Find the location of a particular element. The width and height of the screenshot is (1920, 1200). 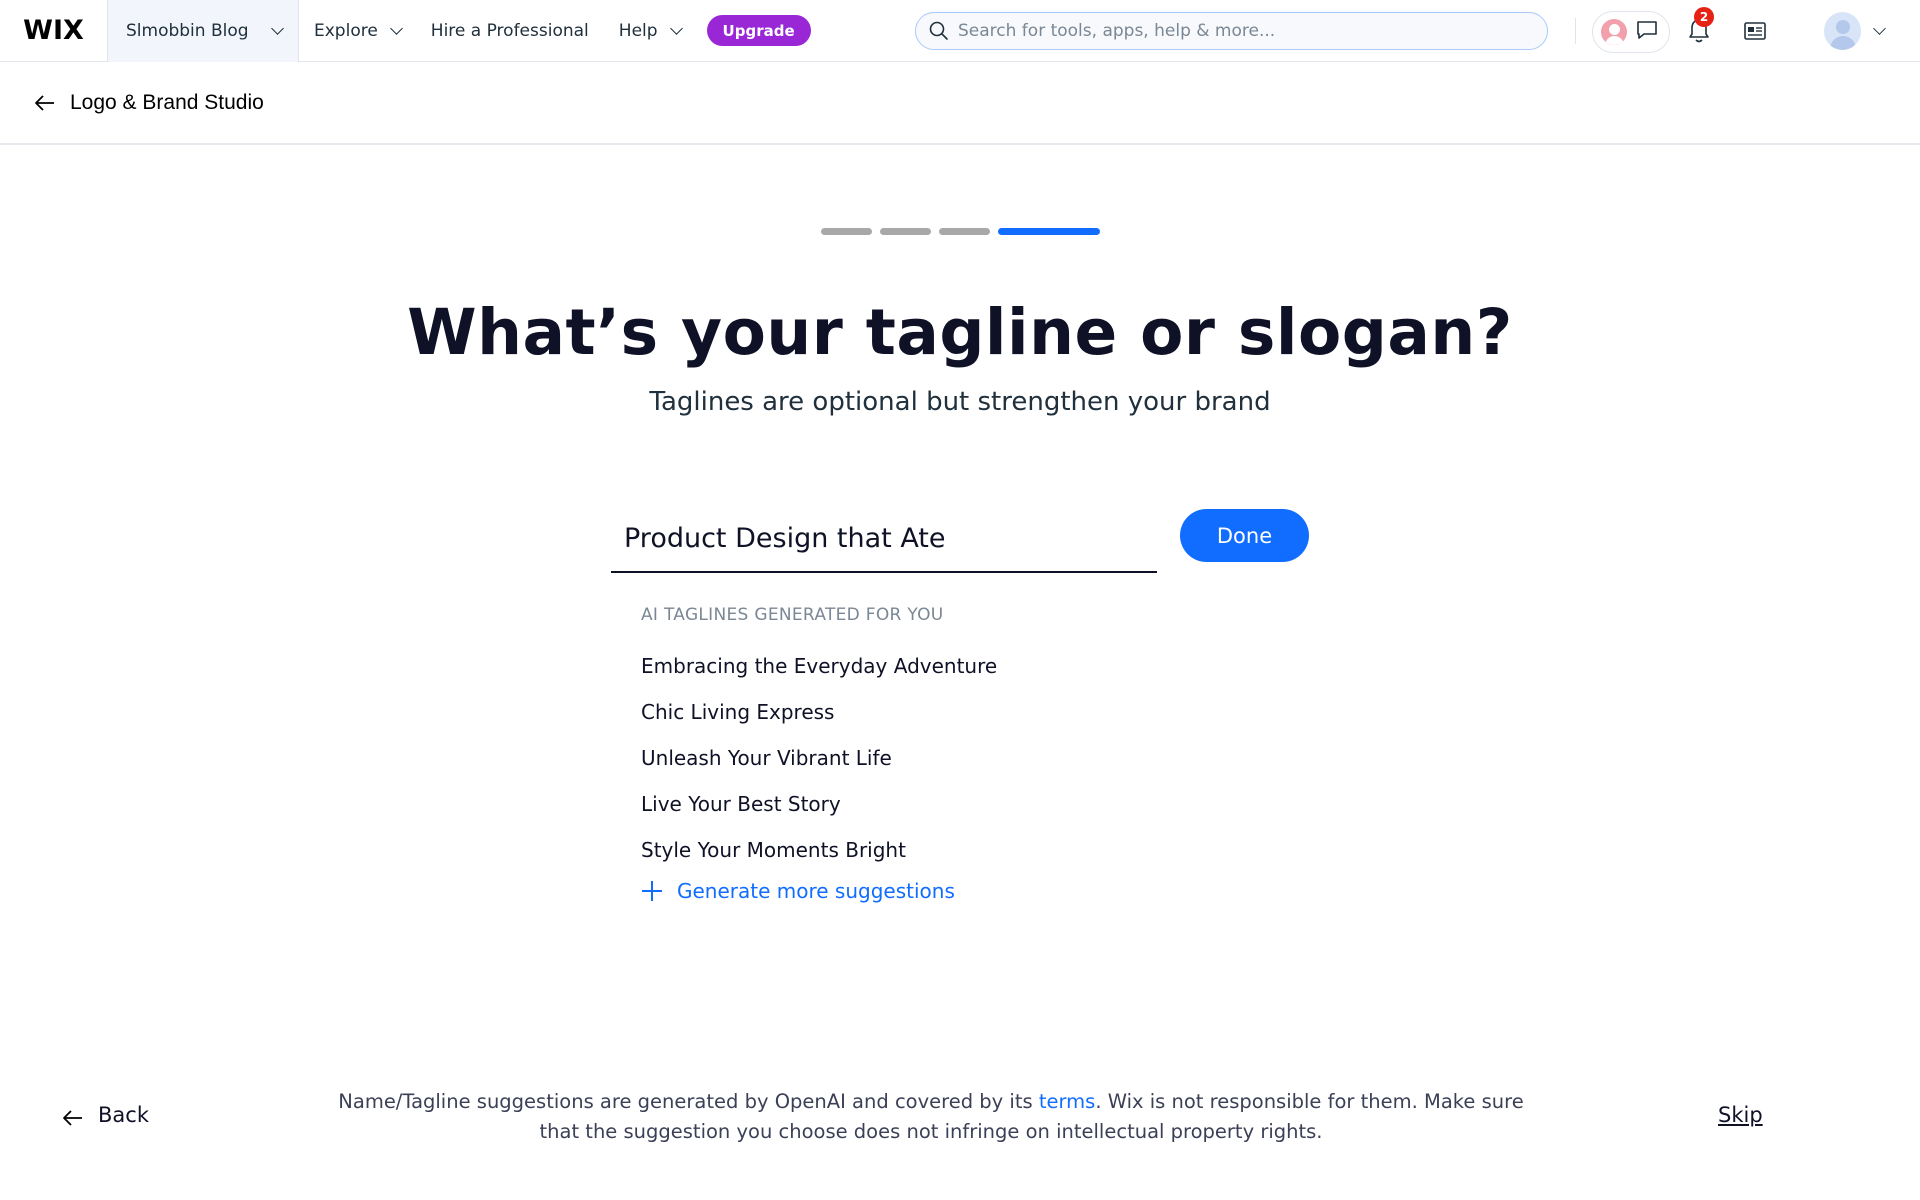

page-heading: What’s your tagline or slogan? is located at coordinates (960, 332).